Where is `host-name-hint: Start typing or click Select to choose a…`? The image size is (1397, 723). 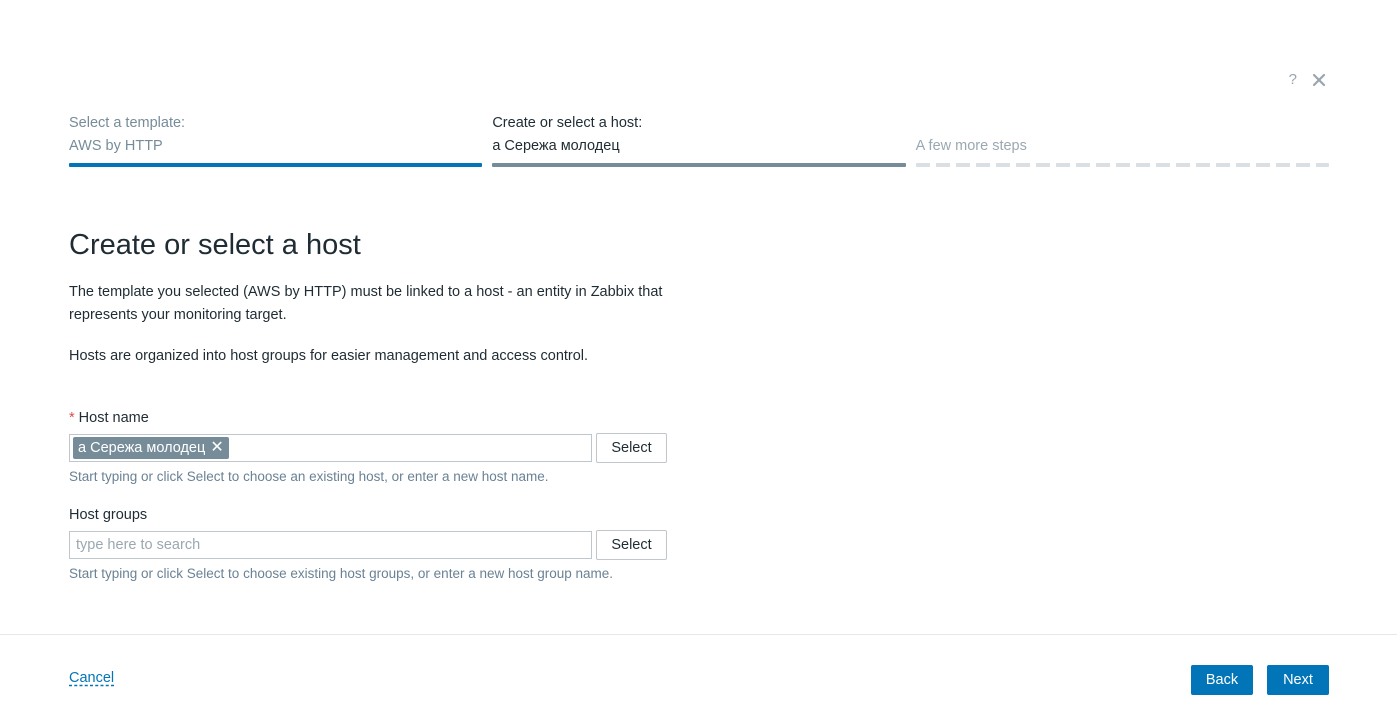
host-name-hint: Start typing or click Select to choose a… is located at coordinates (309, 476).